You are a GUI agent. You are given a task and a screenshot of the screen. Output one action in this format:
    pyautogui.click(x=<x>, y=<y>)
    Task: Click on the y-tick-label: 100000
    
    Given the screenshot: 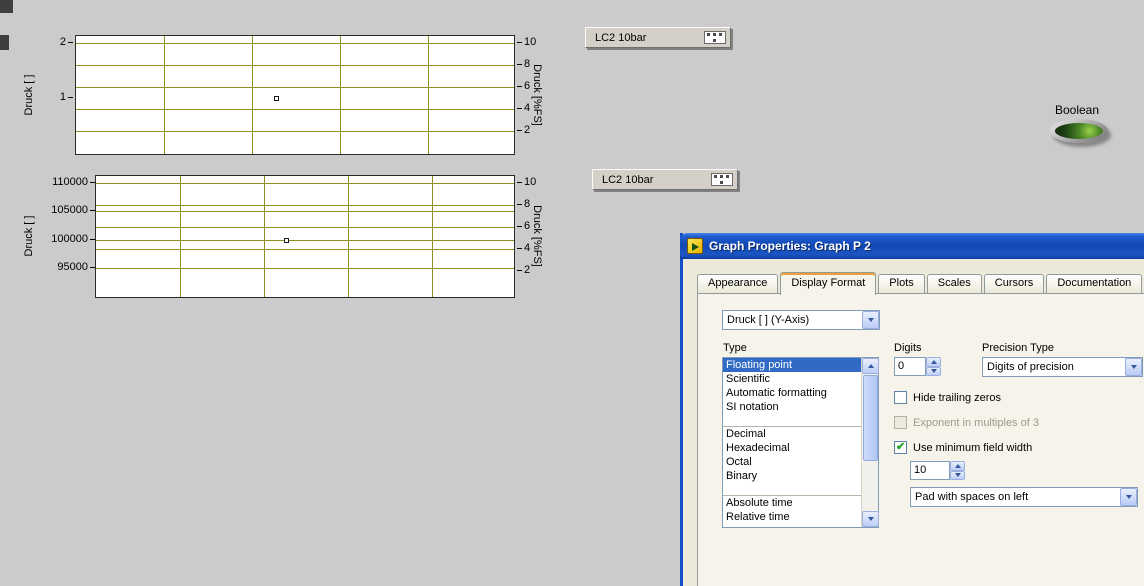 What is the action you would take?
    pyautogui.click(x=66, y=239)
    